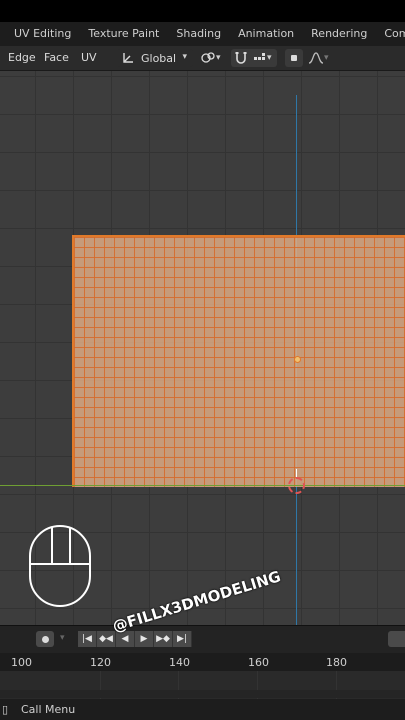 Image resolution: width=405 pixels, height=720 pixels. I want to click on pivot-link-icon, so click(208, 57).